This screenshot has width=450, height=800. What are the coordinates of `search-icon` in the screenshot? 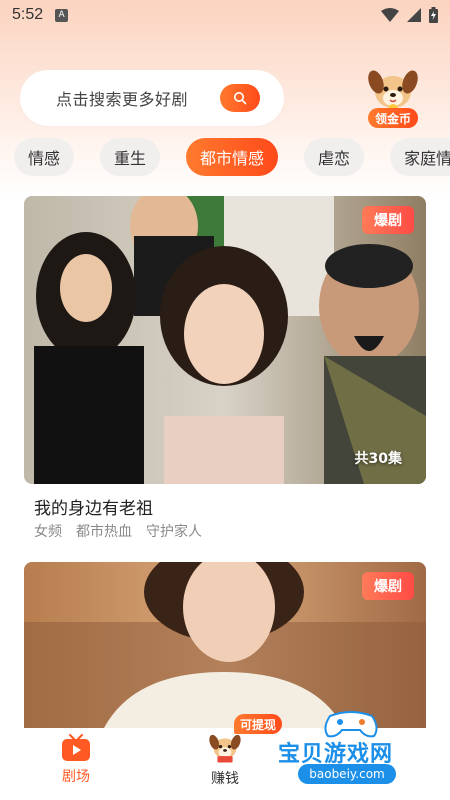 It's located at (240, 98).